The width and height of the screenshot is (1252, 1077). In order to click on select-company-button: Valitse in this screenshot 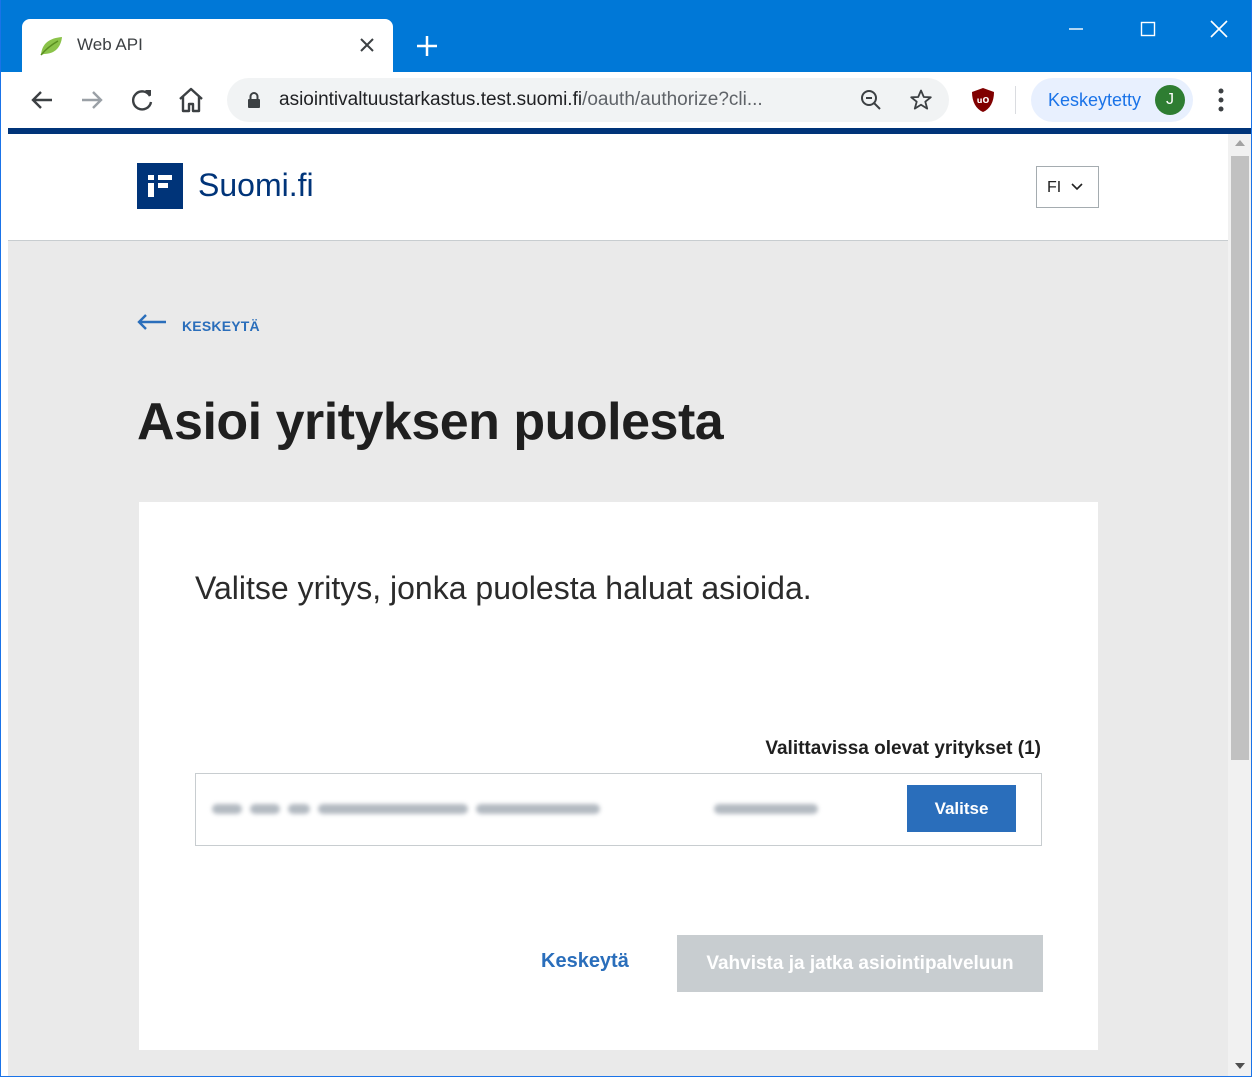, I will do `click(961, 808)`.